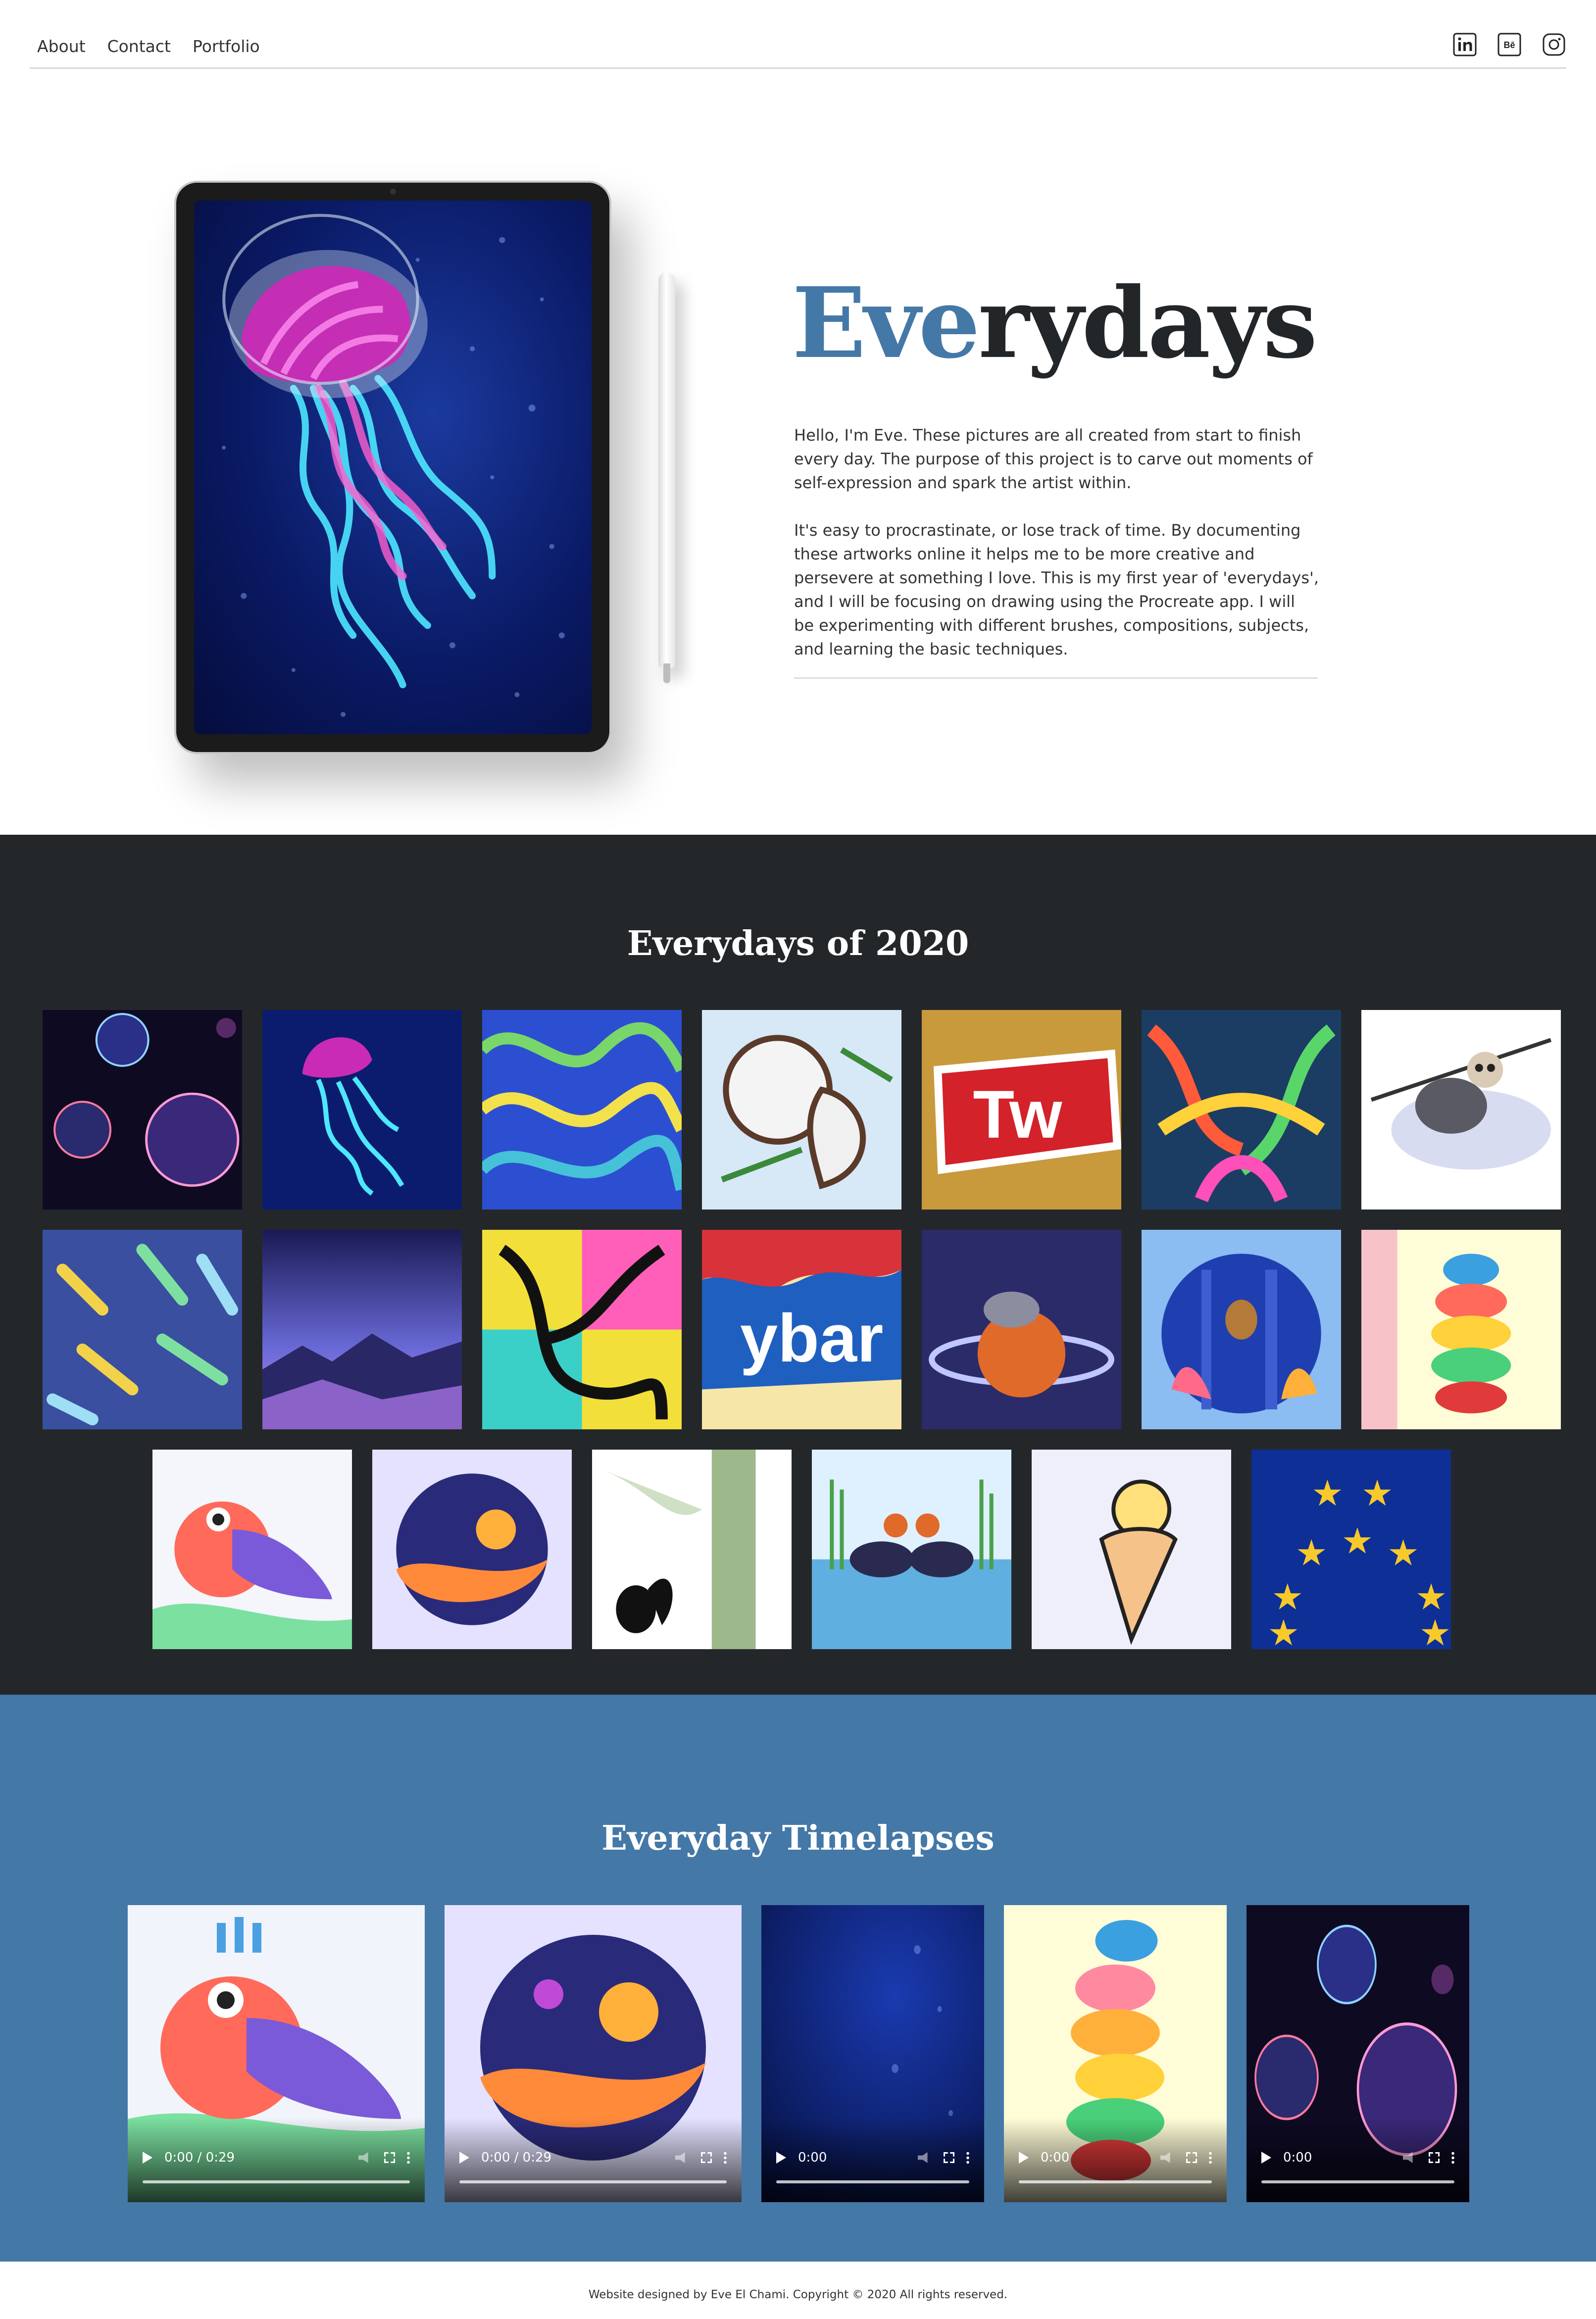  I want to click on gallery-tile-bubbles, so click(142, 1110).